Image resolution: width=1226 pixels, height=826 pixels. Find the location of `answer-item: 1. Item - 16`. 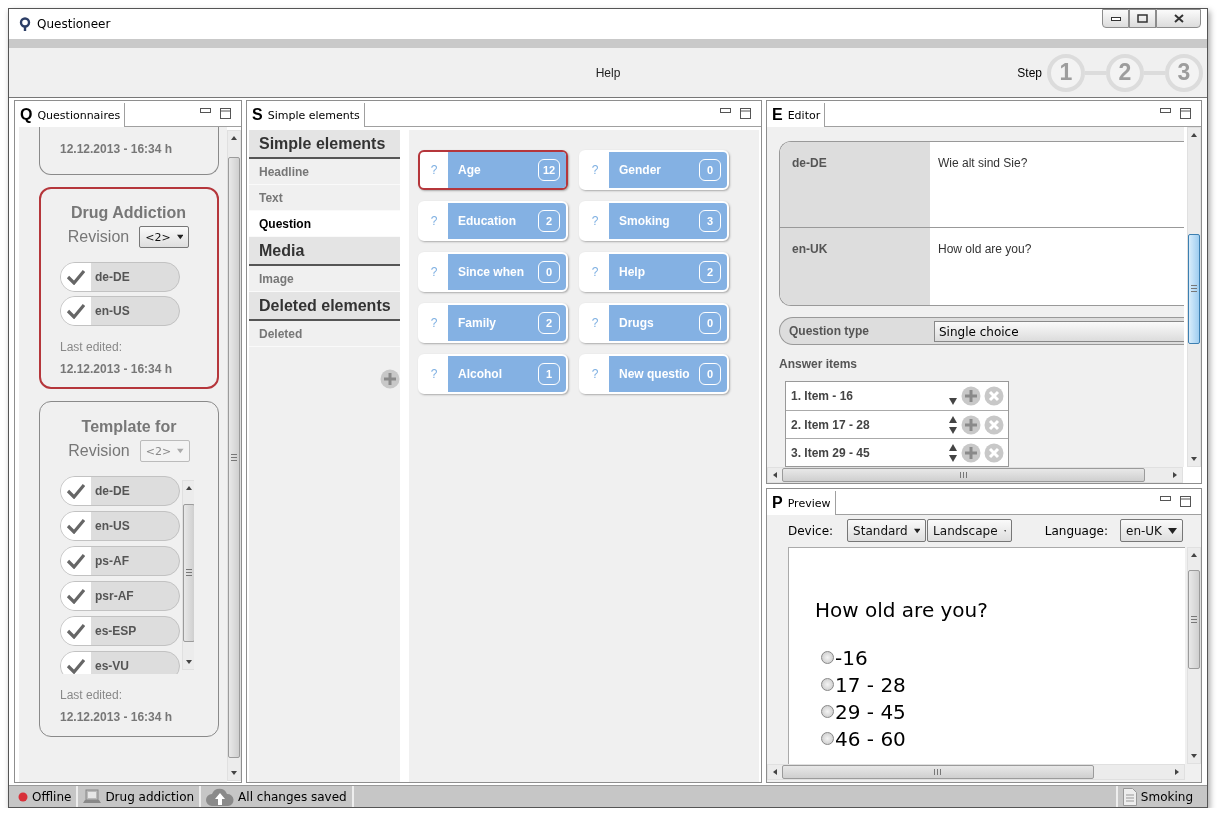

answer-item: 1. Item - 16 is located at coordinates (865, 396).